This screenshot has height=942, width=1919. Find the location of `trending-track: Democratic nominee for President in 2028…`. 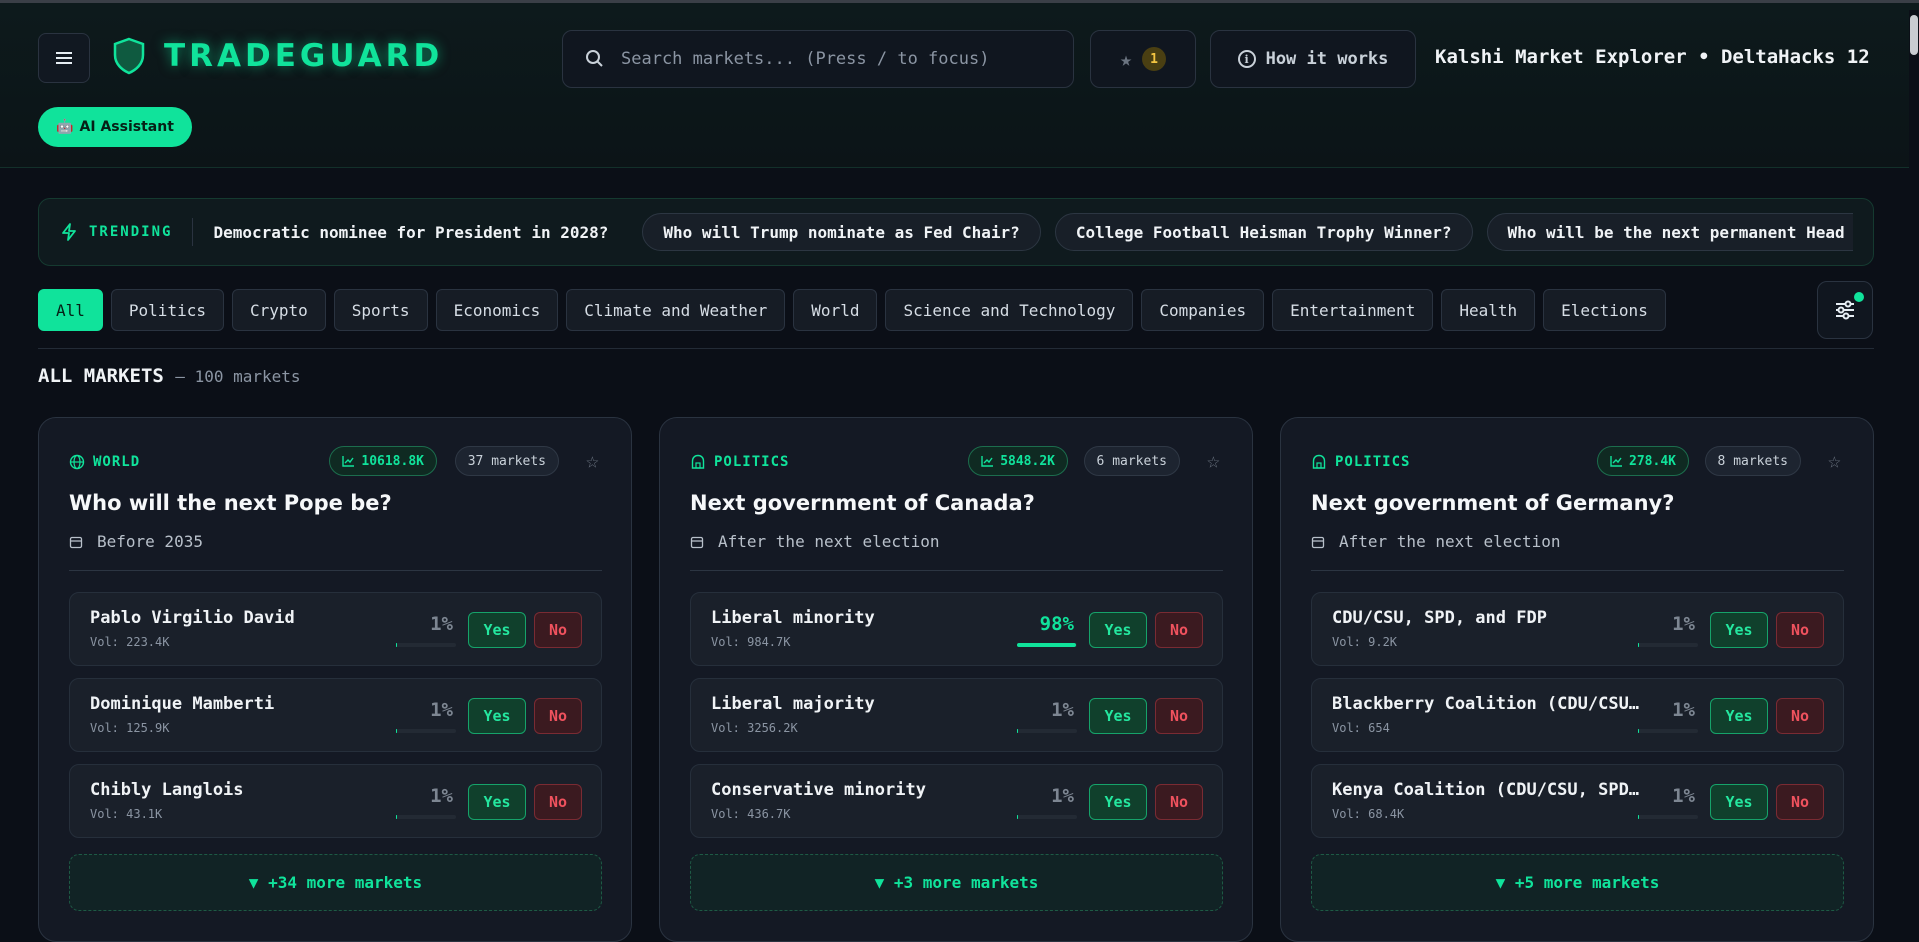

trending-track: Democratic nominee for President in 2028… is located at coordinates (1023, 232).